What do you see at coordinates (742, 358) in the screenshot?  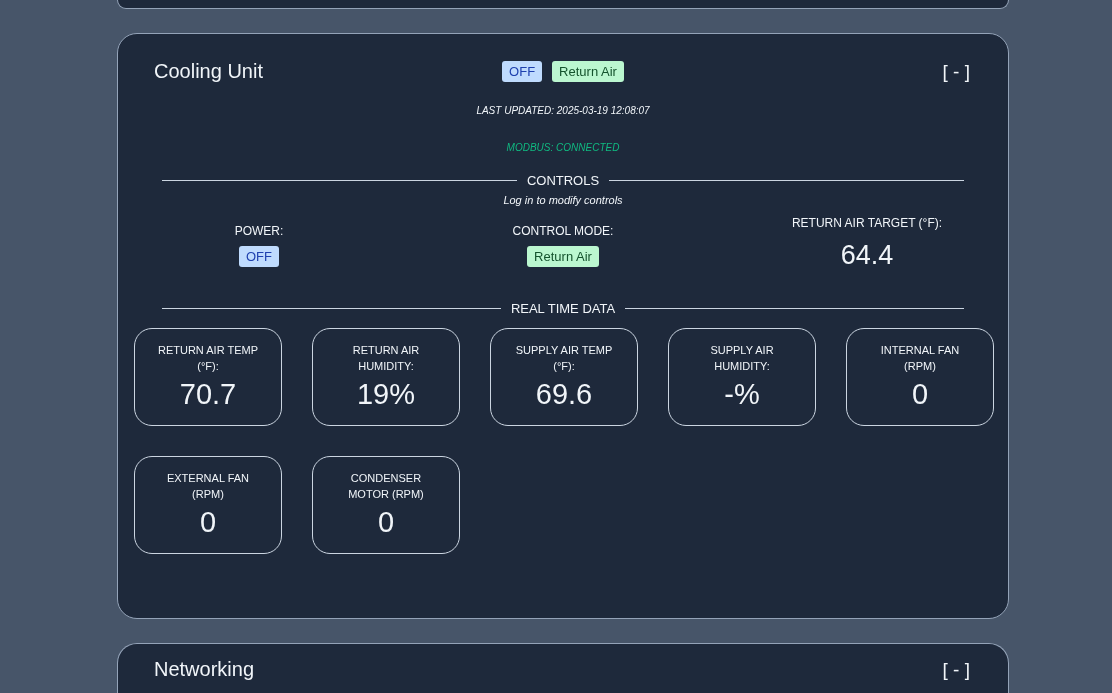 I see `metric-label: SUPPLY AIR HUMIDITY:` at bounding box center [742, 358].